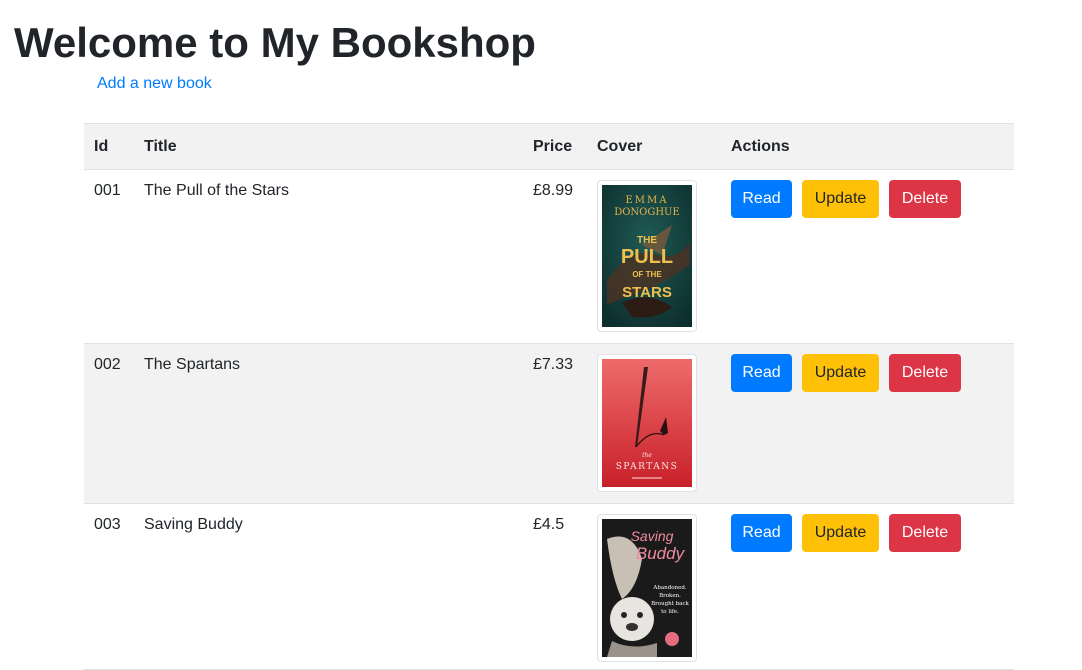 This screenshot has width=1082, height=670. Describe the element at coordinates (553, 146) in the screenshot. I see `header-price: Price` at that location.